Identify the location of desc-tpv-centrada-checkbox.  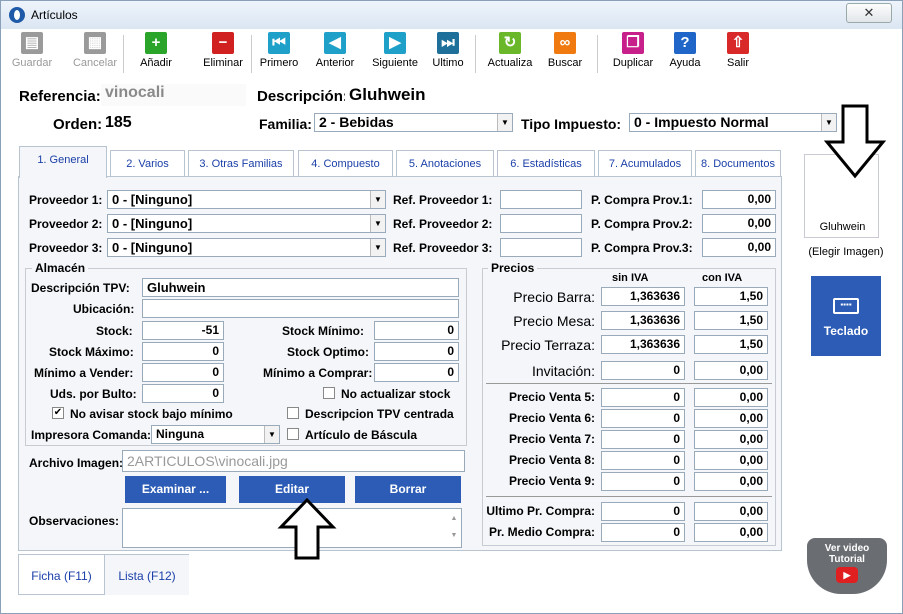
(293, 413).